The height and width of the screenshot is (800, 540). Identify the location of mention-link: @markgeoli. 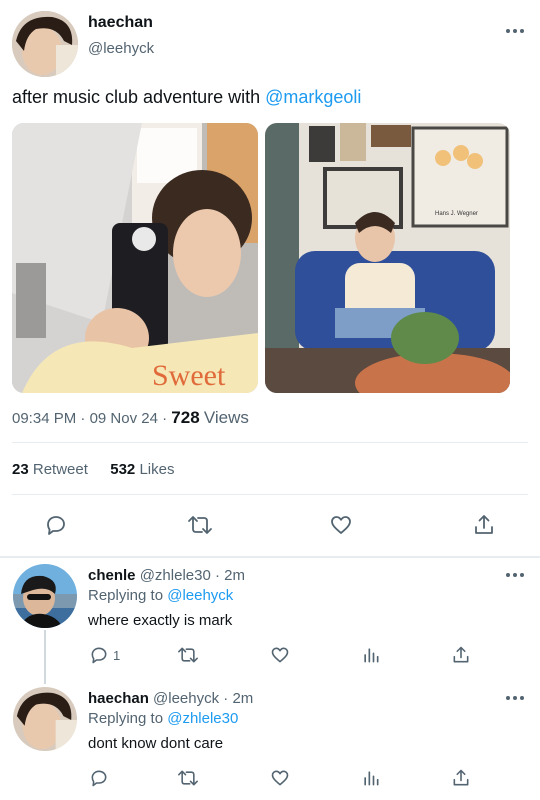
(313, 97).